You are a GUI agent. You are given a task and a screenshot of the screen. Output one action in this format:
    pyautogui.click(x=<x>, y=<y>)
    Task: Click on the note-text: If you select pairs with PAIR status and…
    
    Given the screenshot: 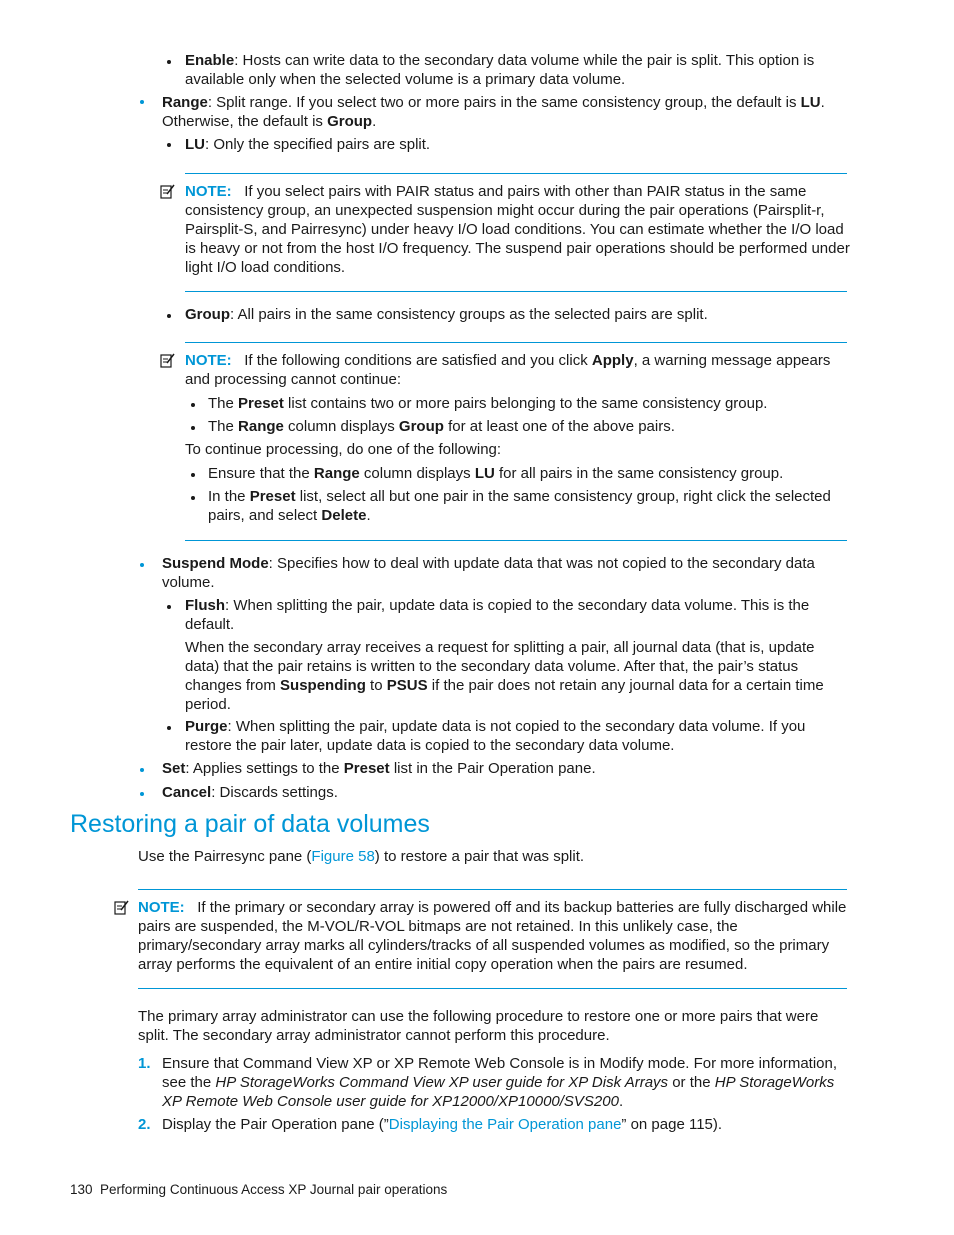 What is the action you would take?
    pyautogui.click(x=517, y=229)
    